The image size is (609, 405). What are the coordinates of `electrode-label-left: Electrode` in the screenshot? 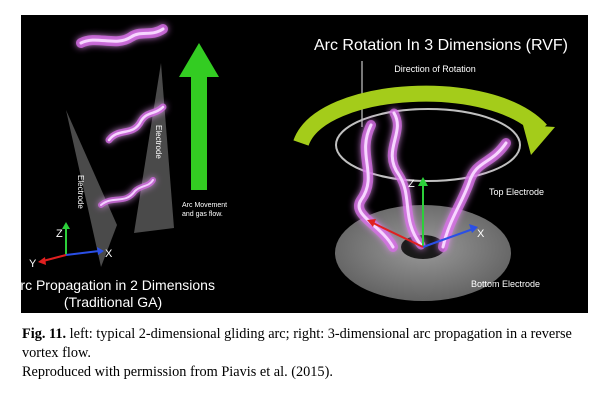 It's located at (80, 192).